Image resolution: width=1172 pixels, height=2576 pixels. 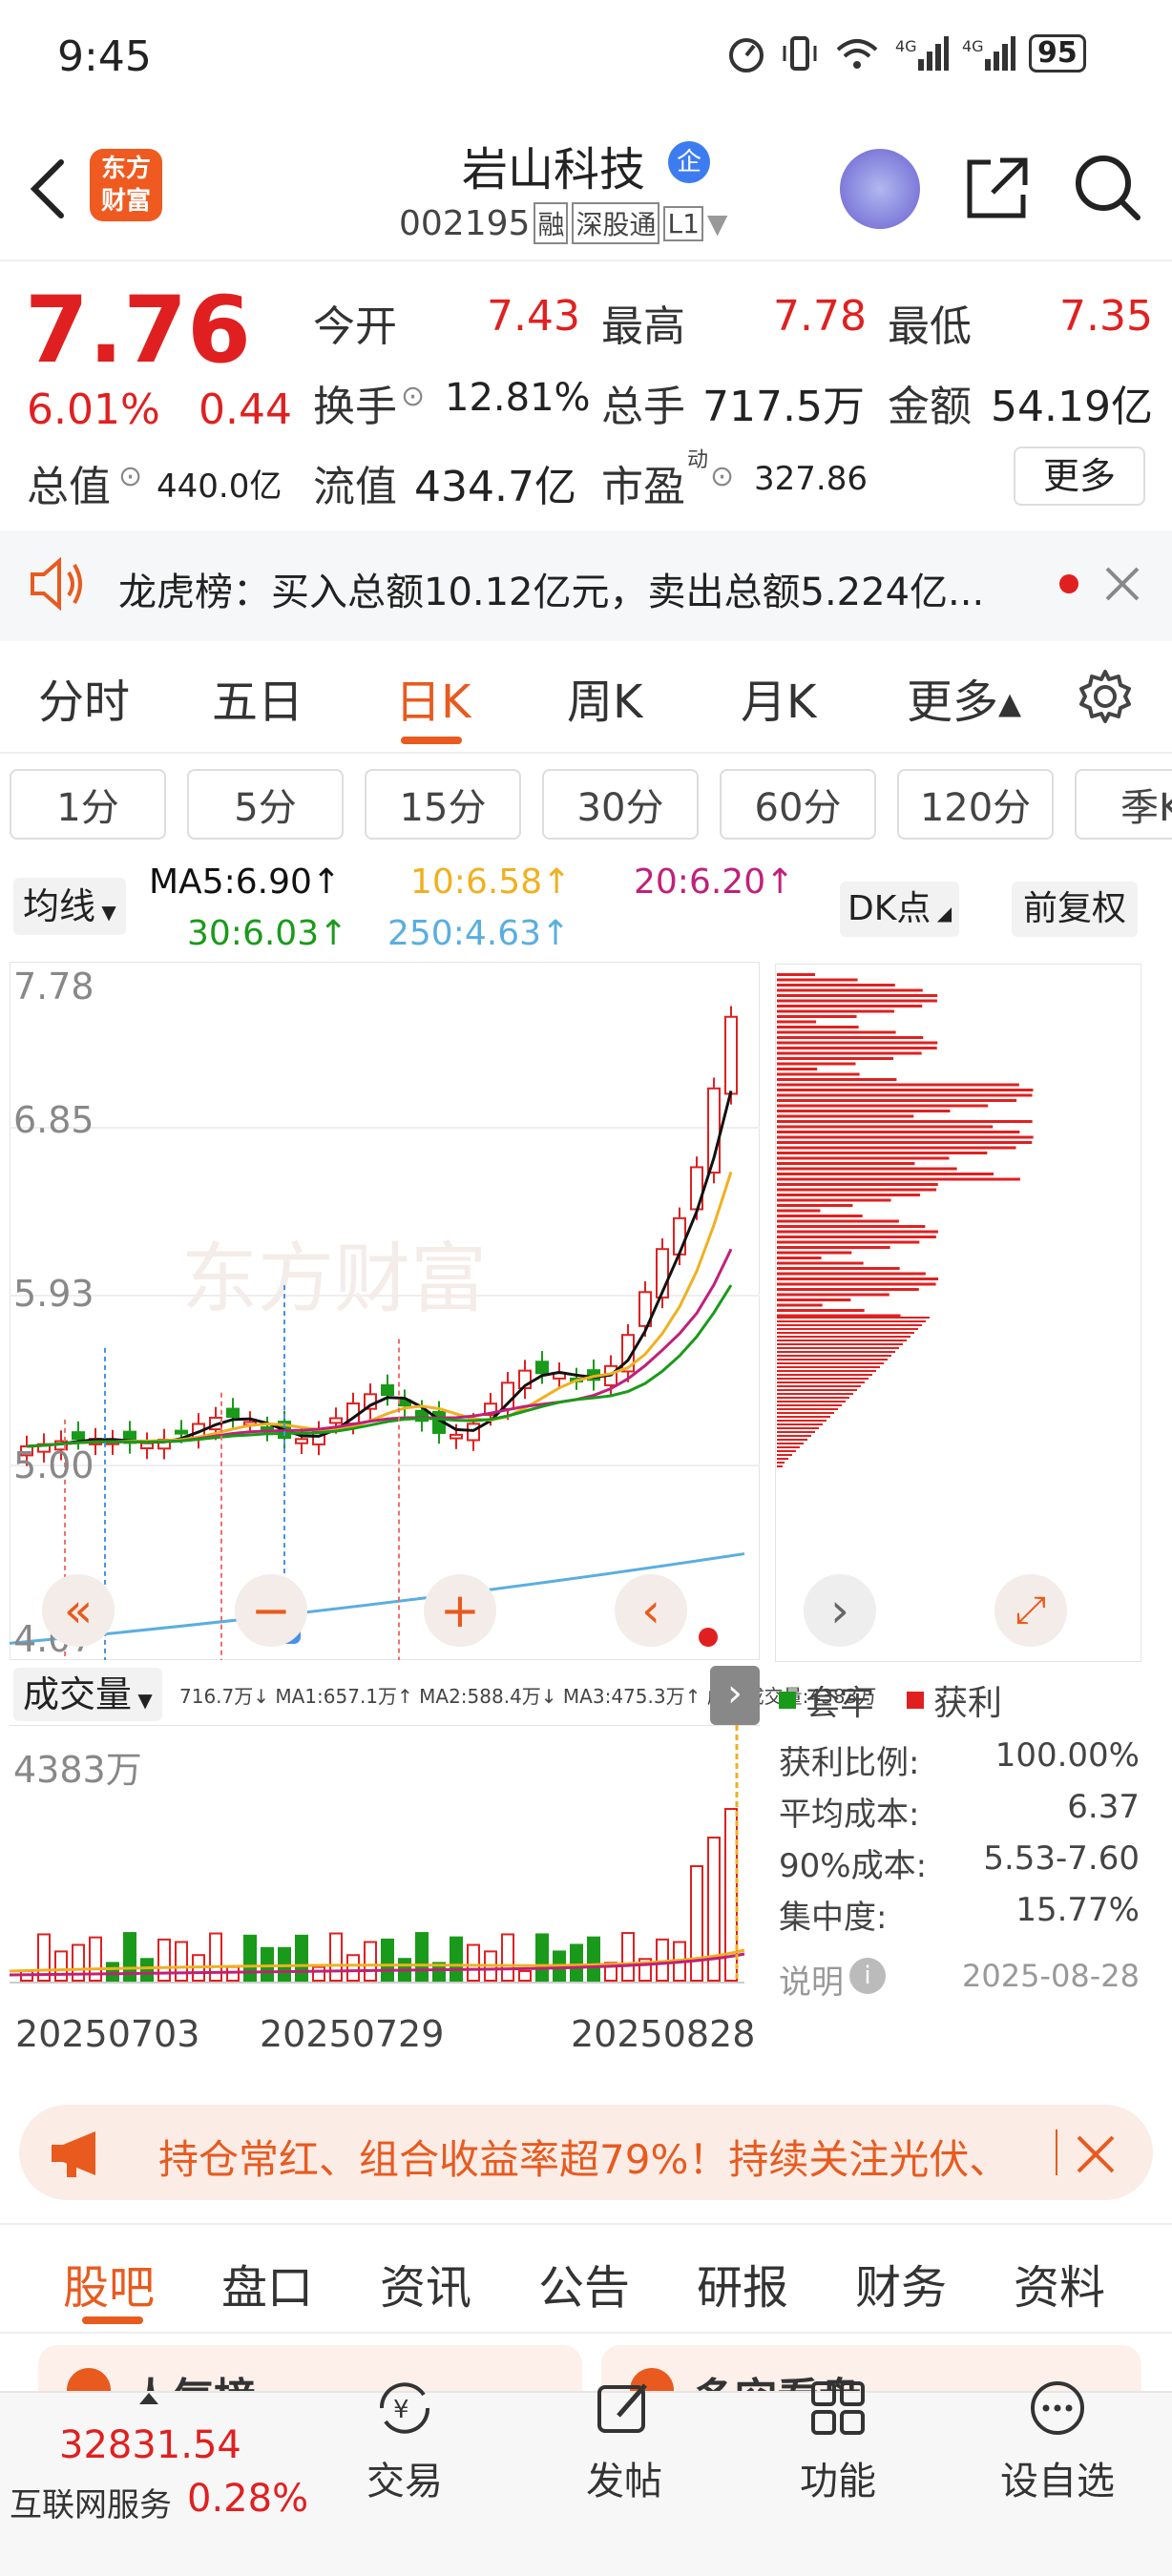 What do you see at coordinates (404, 2441) in the screenshot?
I see `nav-trade: ¥ 交易` at bounding box center [404, 2441].